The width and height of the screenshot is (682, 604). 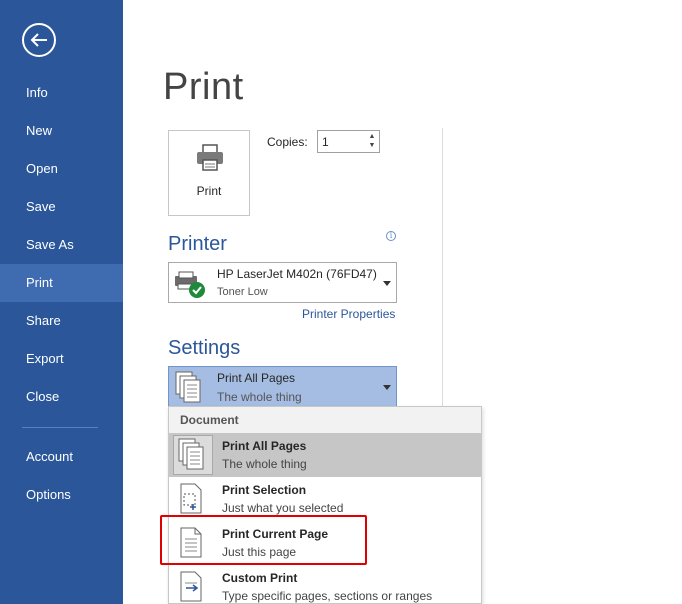 I want to click on menu-item-sub: Type specific pages, sections or ranges, so click(x=327, y=596).